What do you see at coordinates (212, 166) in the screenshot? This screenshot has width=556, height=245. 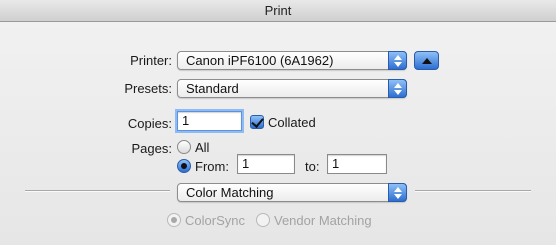 I see `pages-from-label: From:` at bounding box center [212, 166].